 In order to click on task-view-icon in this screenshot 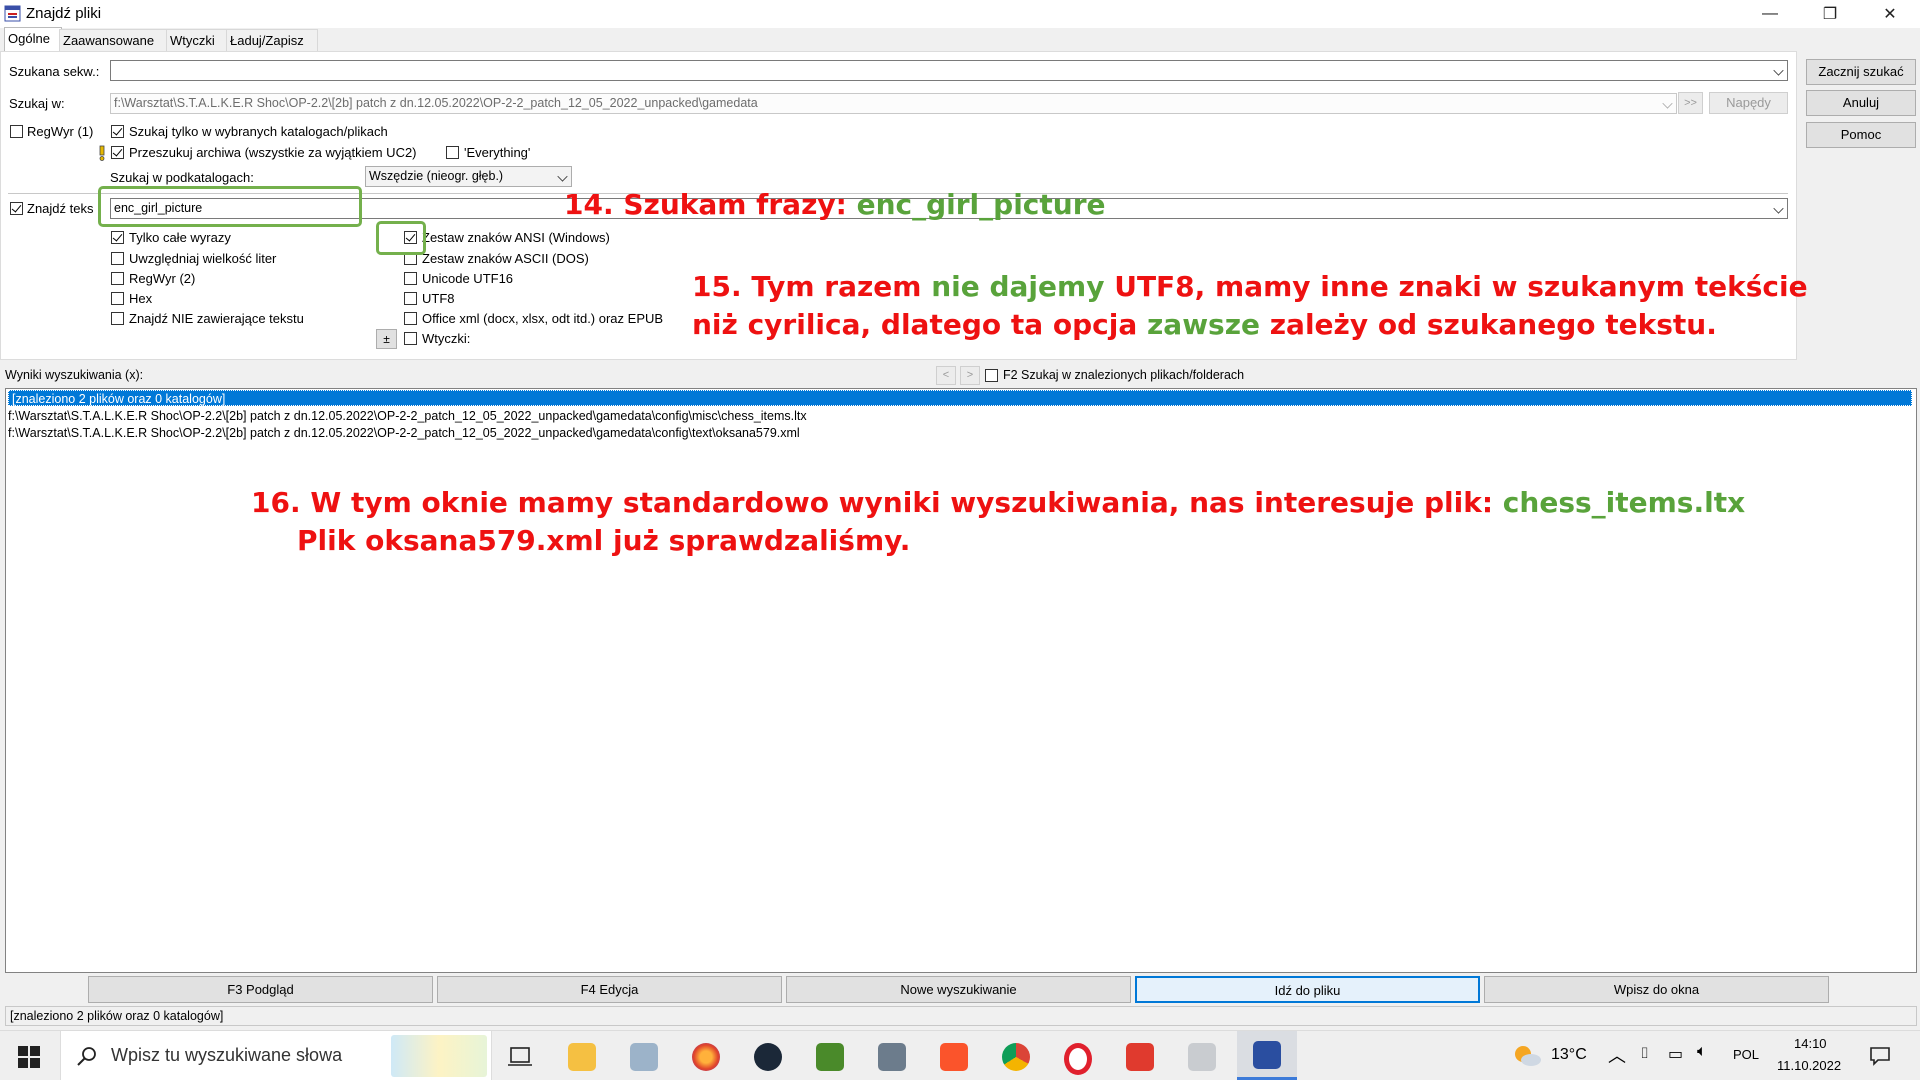, I will do `click(520, 1056)`.